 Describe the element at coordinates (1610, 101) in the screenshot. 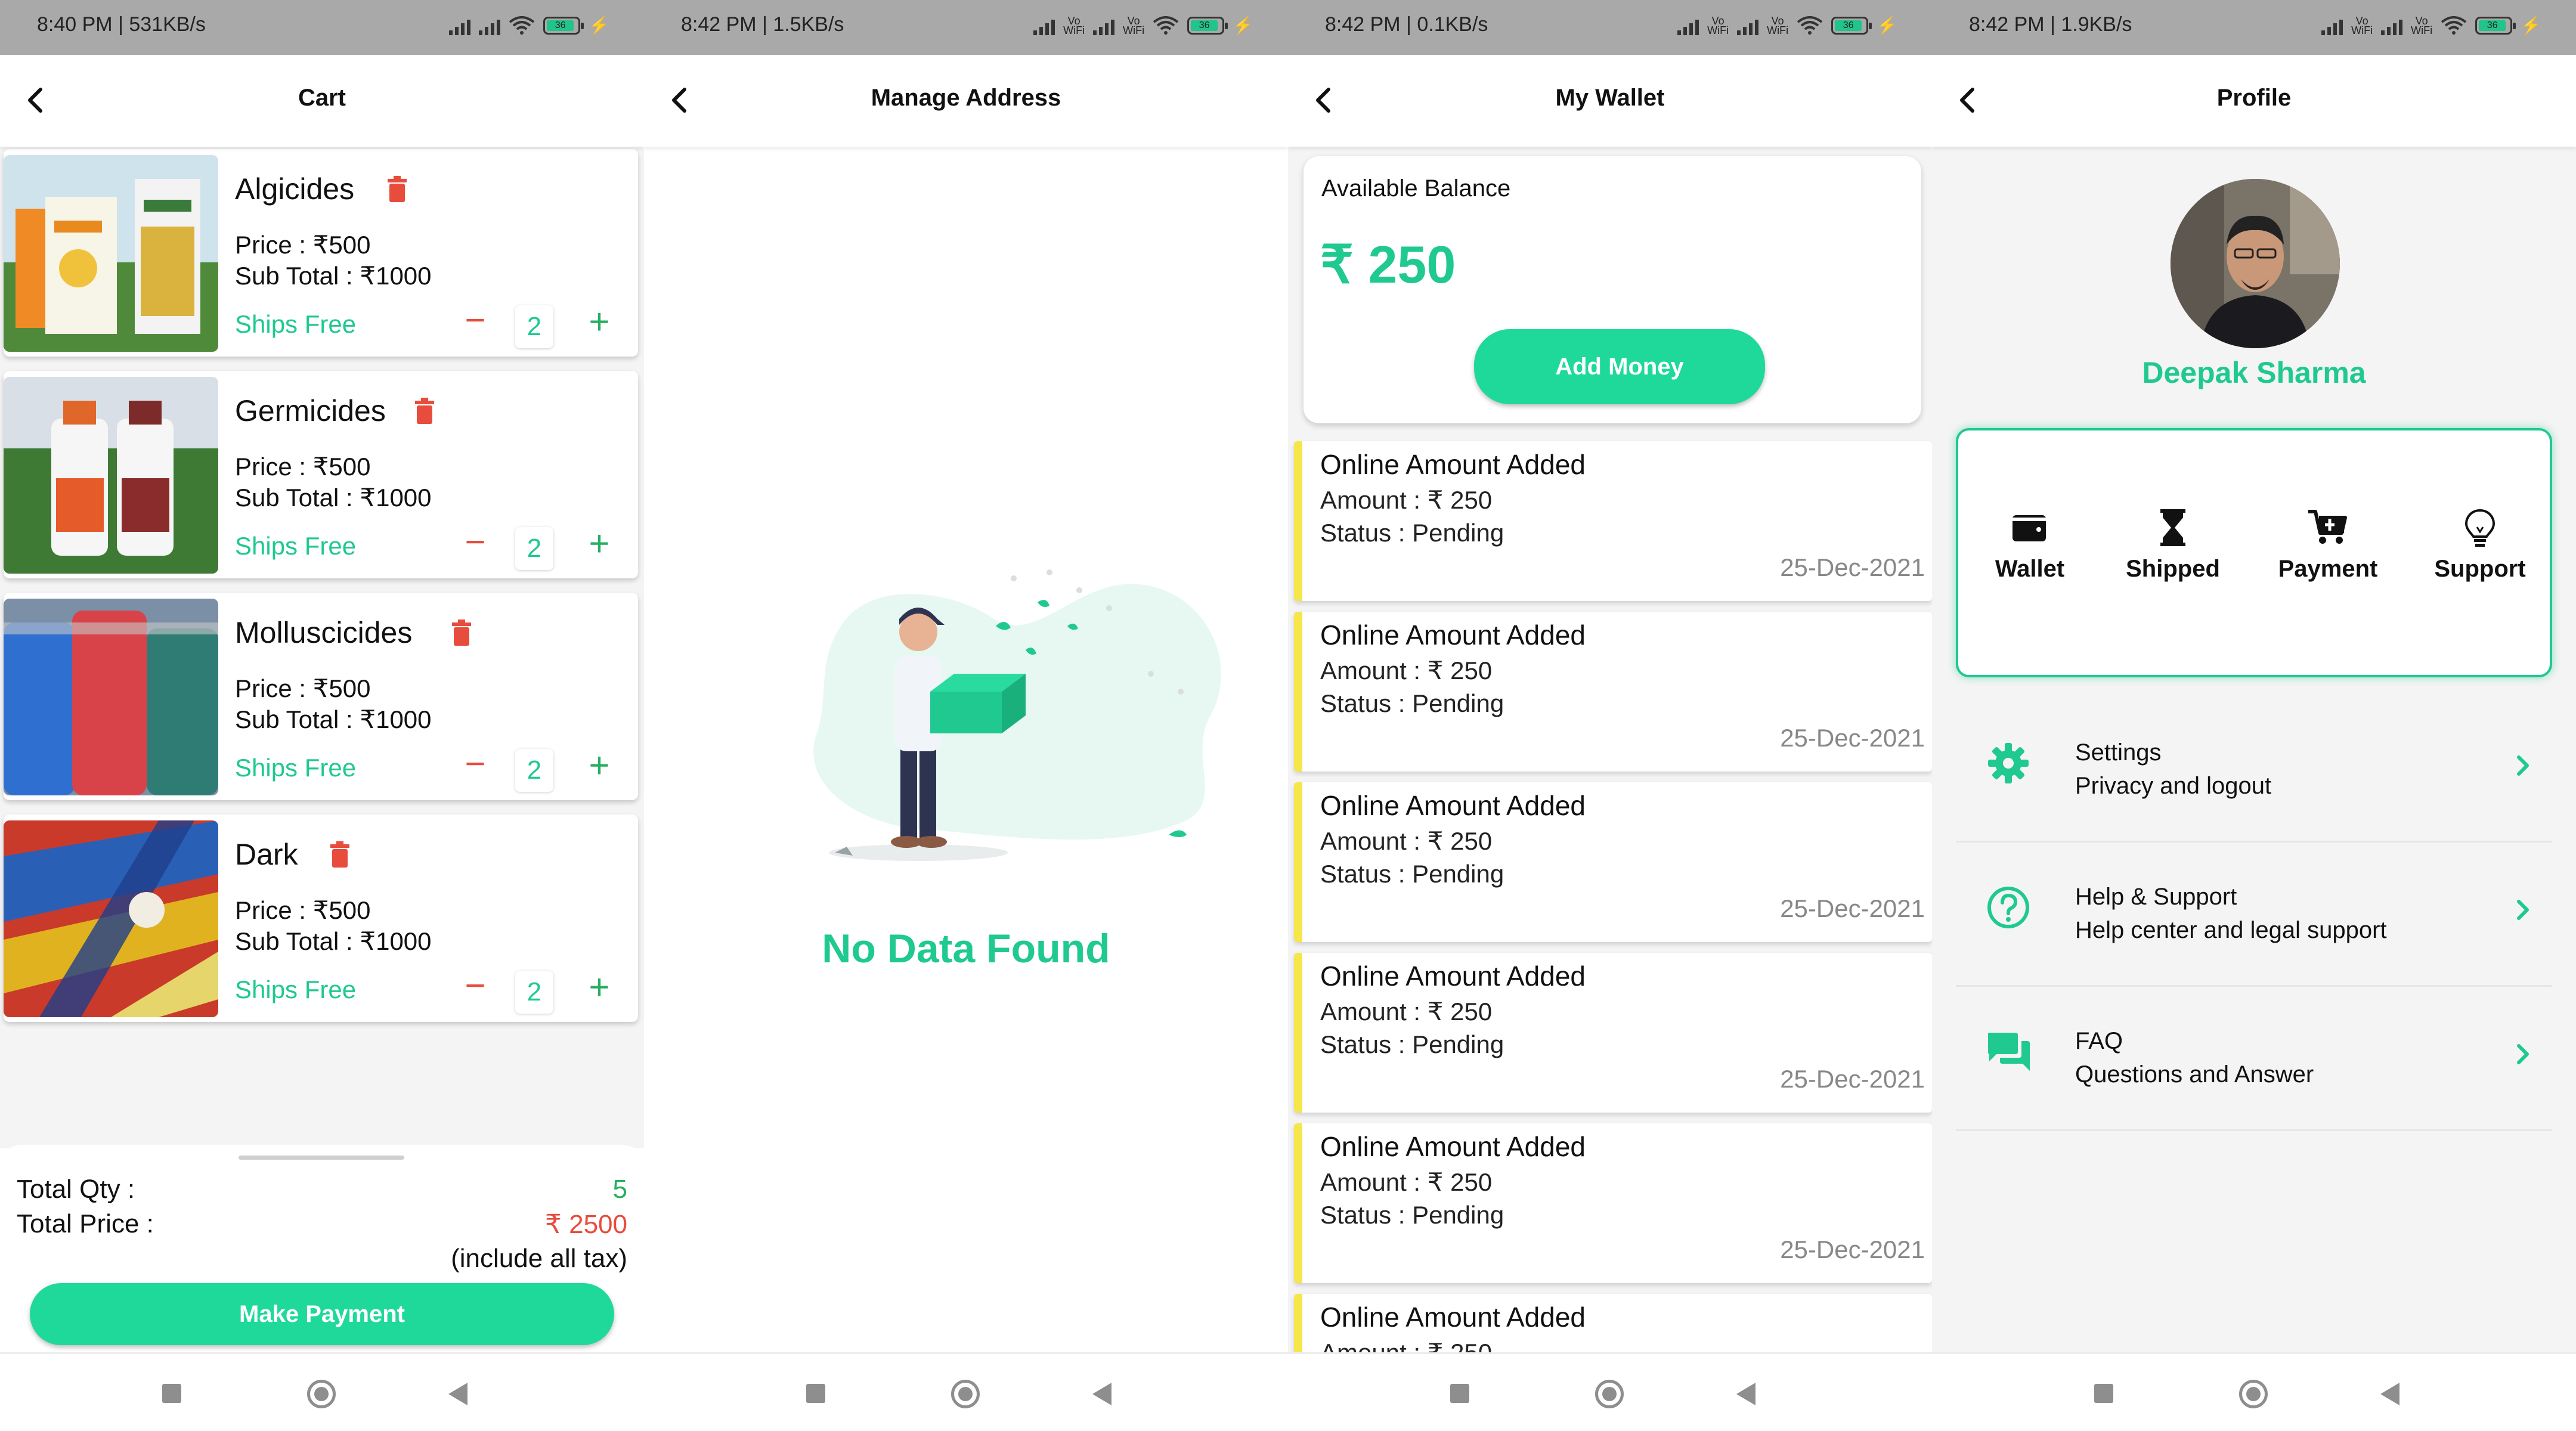

I see `app-bar: My Wallet` at that location.